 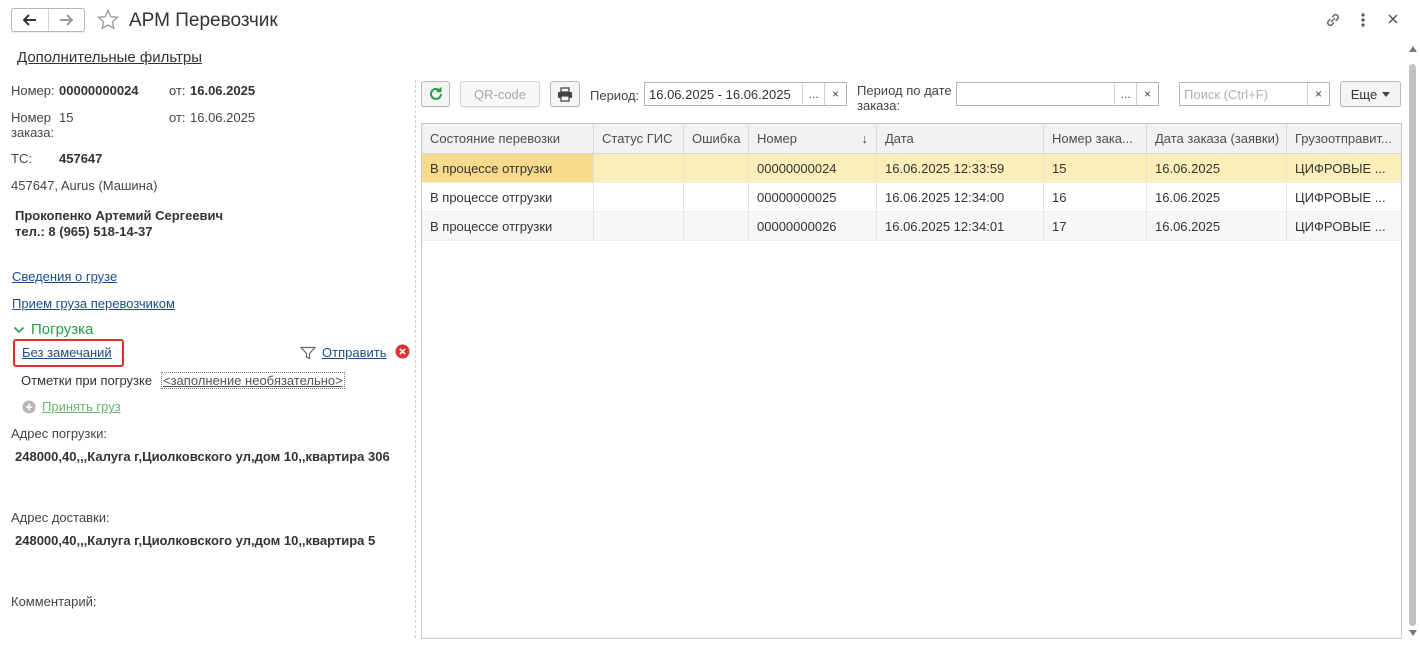 I want to click on table-cell: 16.06.2025 12:33:59, so click(x=960, y=168).